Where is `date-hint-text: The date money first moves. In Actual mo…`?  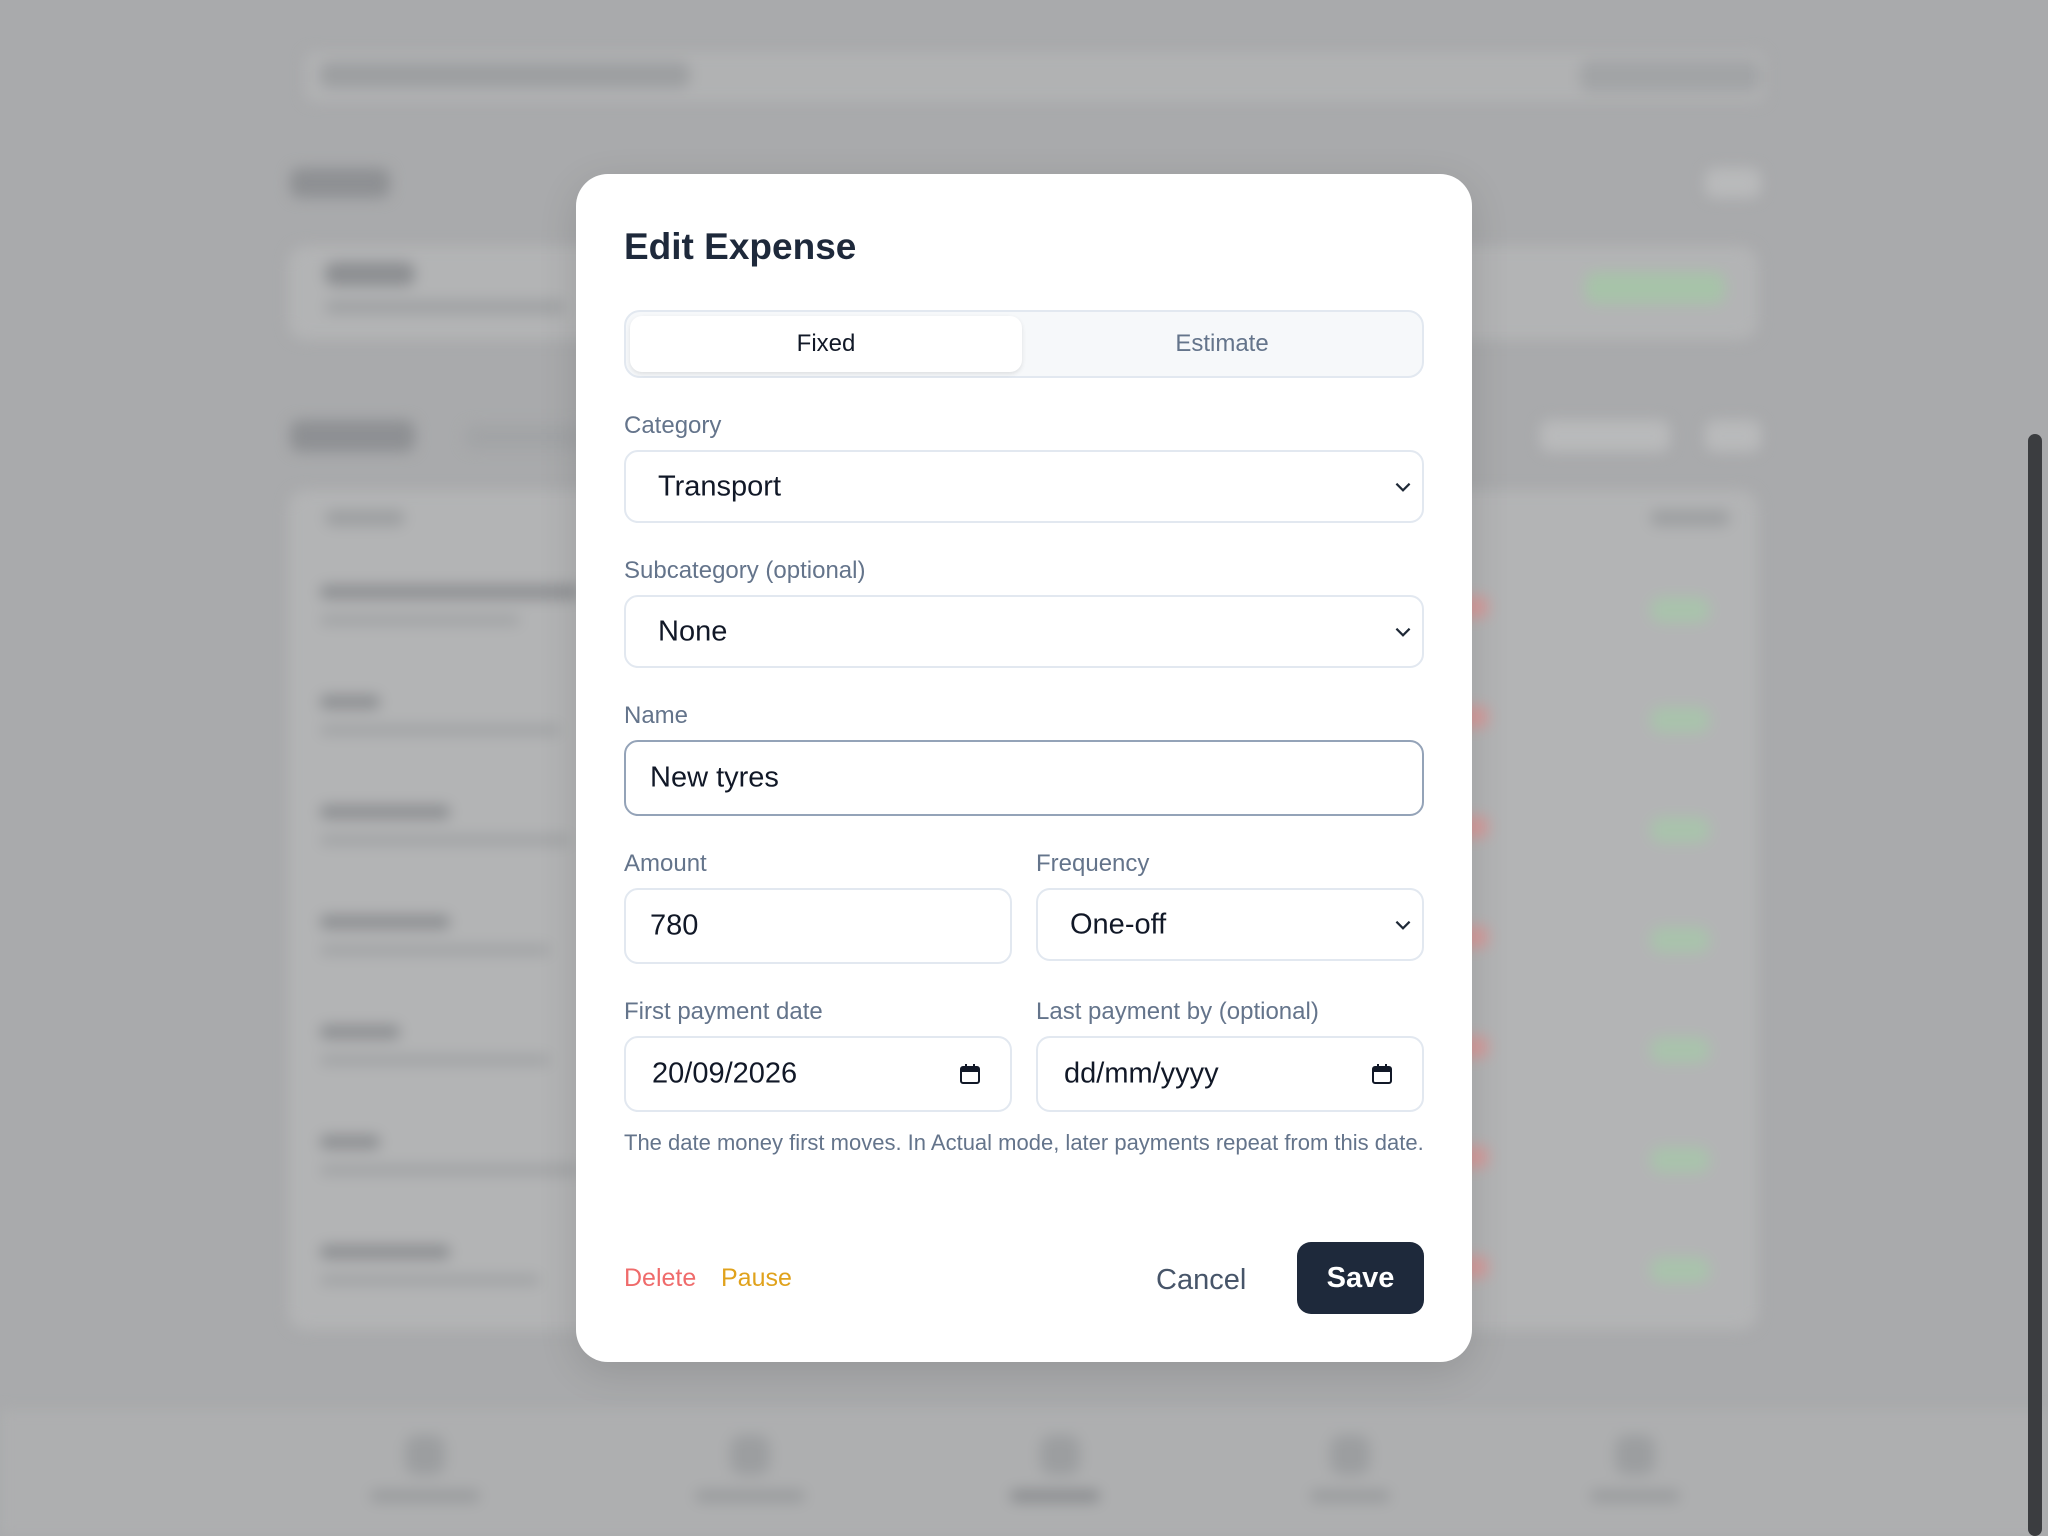 date-hint-text: The date money first moves. In Actual mo… is located at coordinates (1024, 1142).